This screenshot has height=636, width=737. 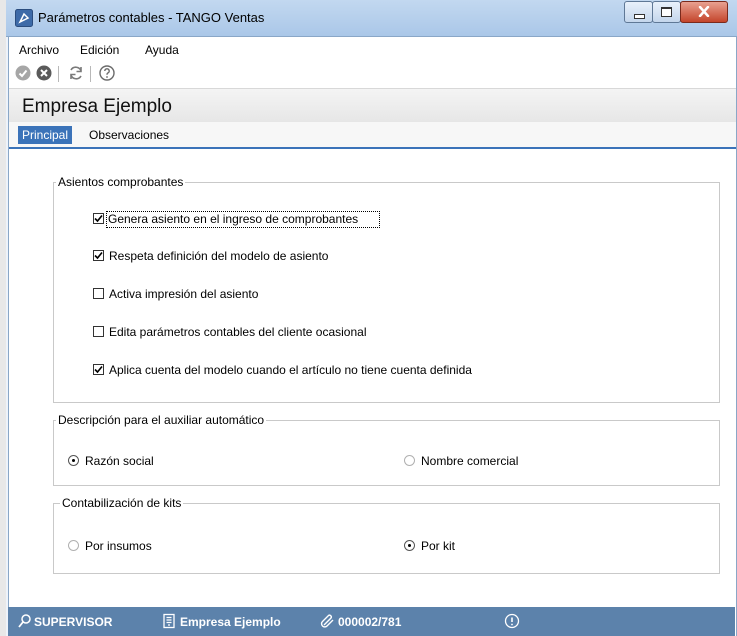 I want to click on status-company: Empresa Ejemplo, so click(x=230, y=622).